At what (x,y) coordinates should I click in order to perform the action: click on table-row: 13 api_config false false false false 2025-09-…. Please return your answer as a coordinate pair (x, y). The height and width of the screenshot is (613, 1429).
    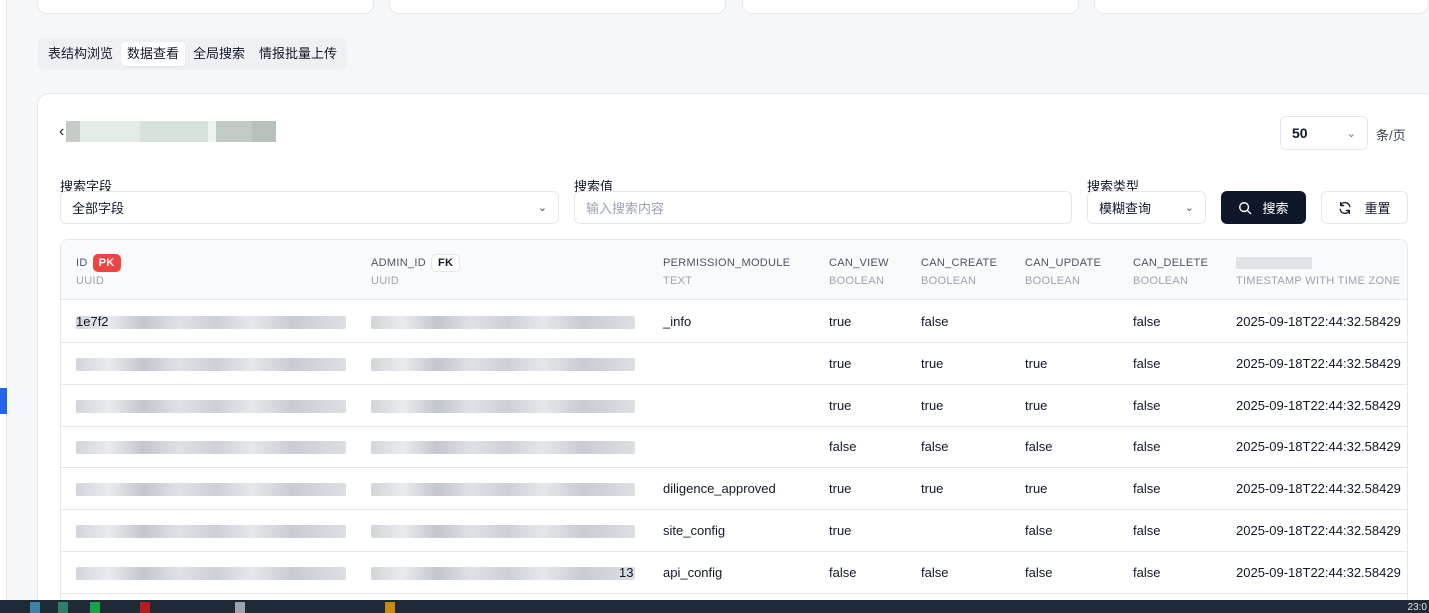
    Looking at the image, I should click on (734, 573).